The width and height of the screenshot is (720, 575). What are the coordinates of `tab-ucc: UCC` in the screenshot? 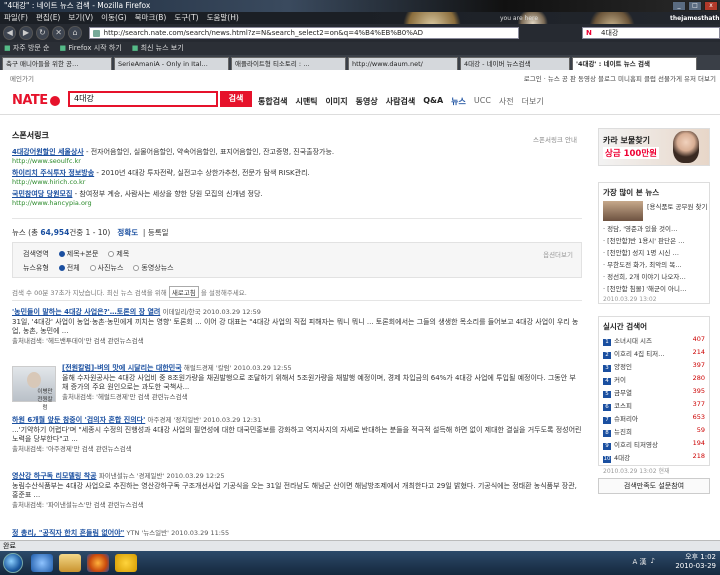 It's located at (482, 101).